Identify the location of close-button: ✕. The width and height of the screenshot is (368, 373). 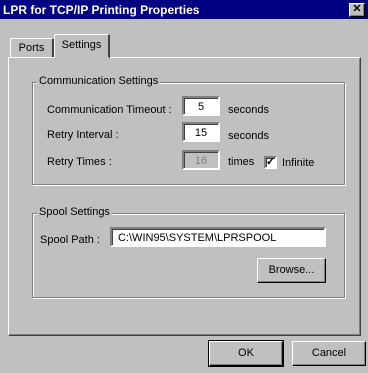
(357, 10).